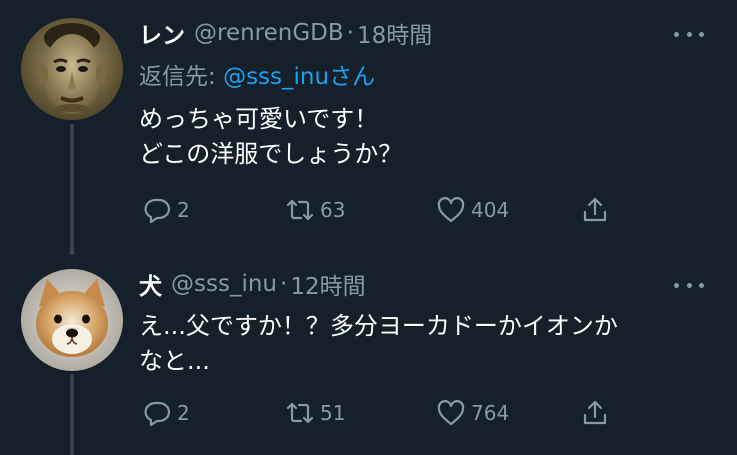  What do you see at coordinates (181, 77) in the screenshot?
I see `reply-to-prefix: 返信先:` at bounding box center [181, 77].